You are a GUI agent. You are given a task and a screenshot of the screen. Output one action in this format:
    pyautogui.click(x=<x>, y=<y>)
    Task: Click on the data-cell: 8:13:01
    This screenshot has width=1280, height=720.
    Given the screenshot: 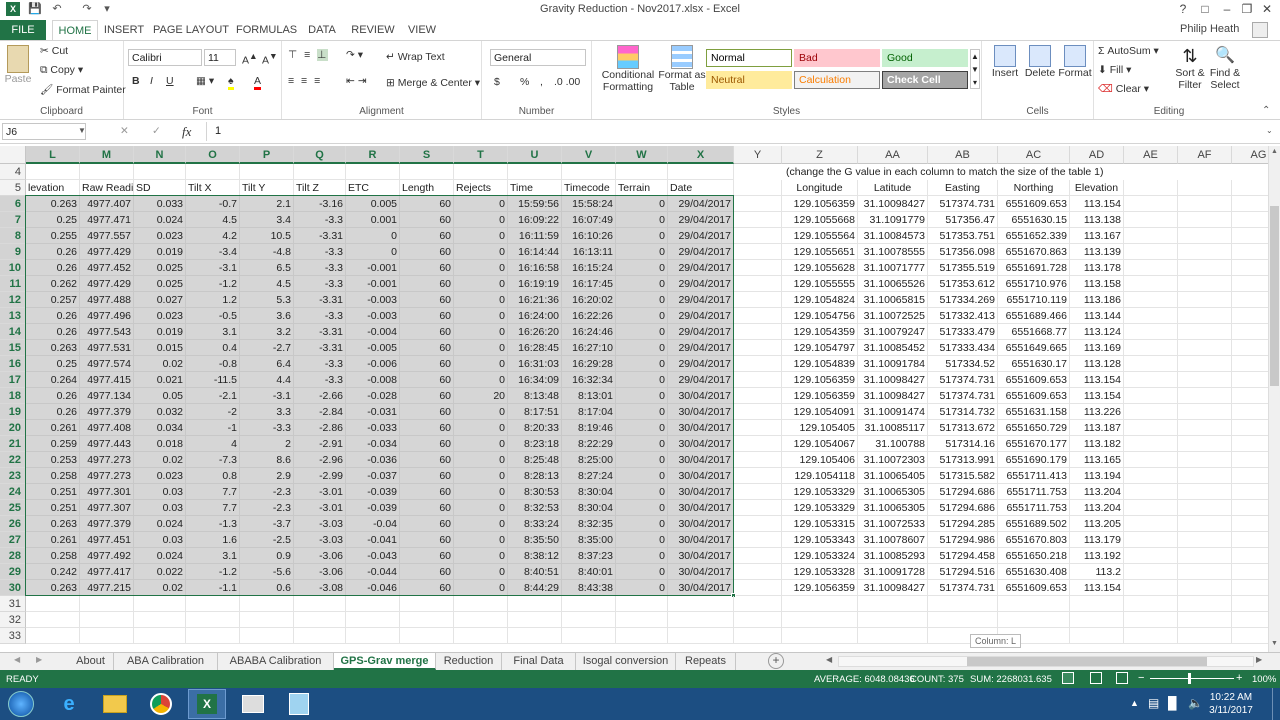 What is the action you would take?
    pyautogui.click(x=589, y=396)
    